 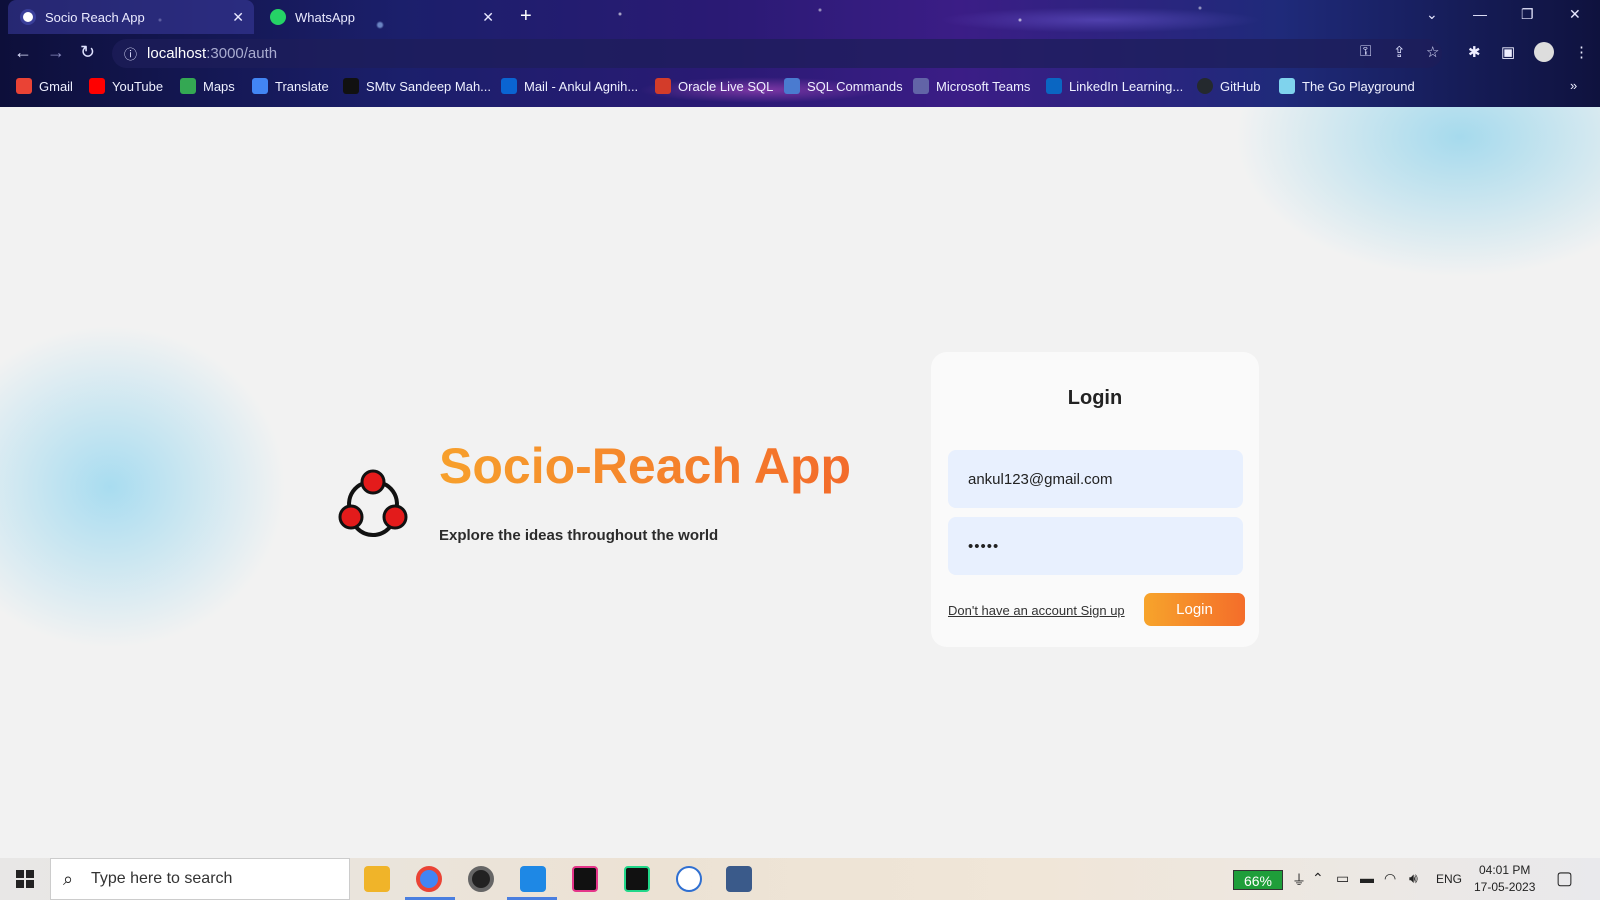 What do you see at coordinates (138, 86) in the screenshot?
I see `bookmark-label: YouTube` at bounding box center [138, 86].